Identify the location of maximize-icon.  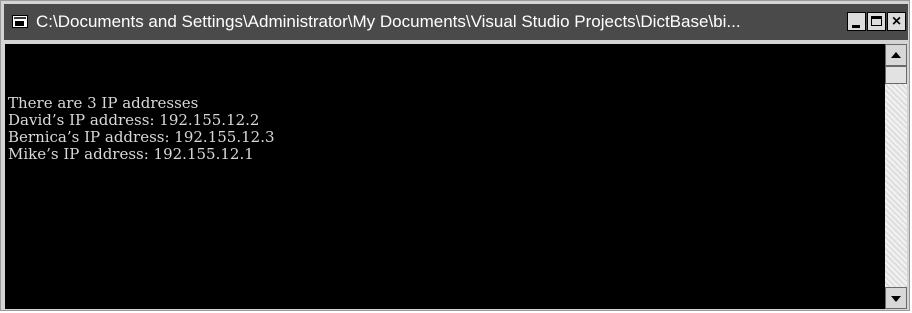
(876, 21).